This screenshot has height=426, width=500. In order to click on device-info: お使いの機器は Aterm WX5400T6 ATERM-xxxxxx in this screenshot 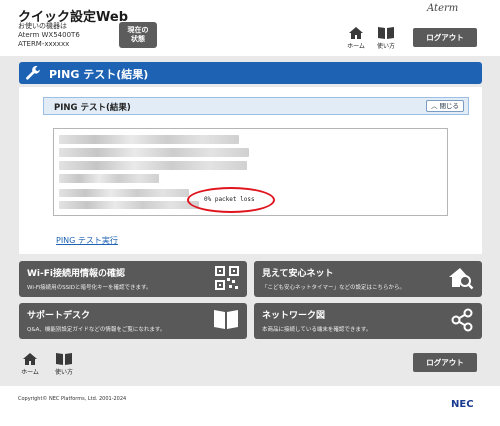, I will do `click(49, 35)`.